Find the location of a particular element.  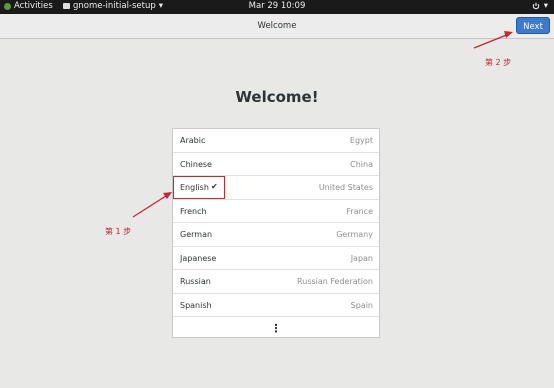

language-row-french: French France is located at coordinates (276, 211).